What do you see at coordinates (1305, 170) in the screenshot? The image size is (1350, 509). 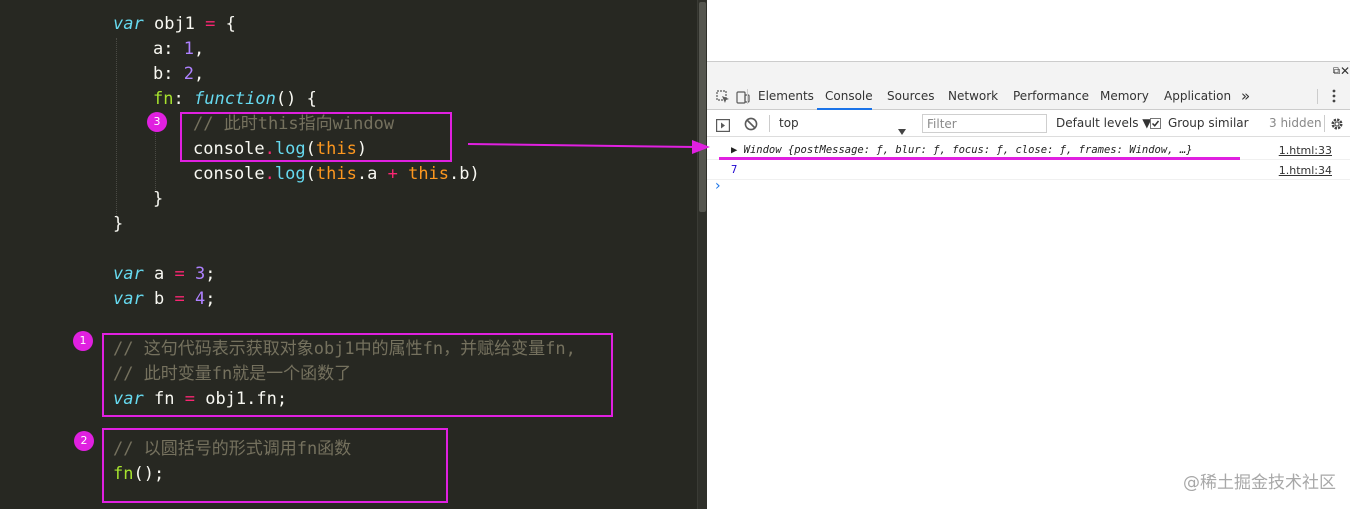 I see `log-source-link: 1.html:34` at bounding box center [1305, 170].